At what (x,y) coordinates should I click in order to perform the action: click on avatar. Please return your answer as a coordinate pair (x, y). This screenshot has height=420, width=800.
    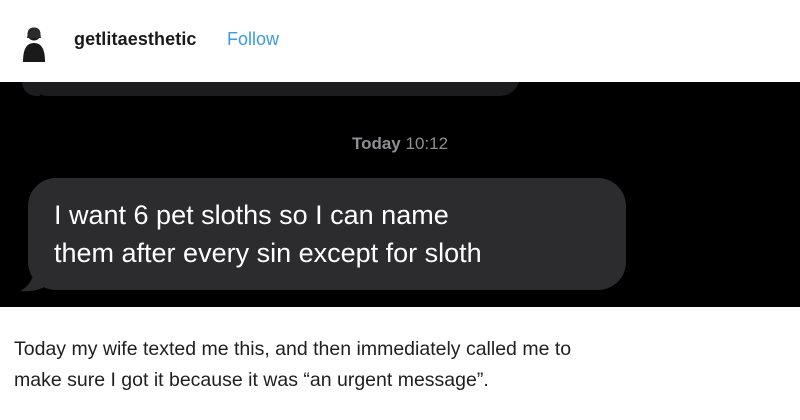
    Looking at the image, I should click on (34, 42).